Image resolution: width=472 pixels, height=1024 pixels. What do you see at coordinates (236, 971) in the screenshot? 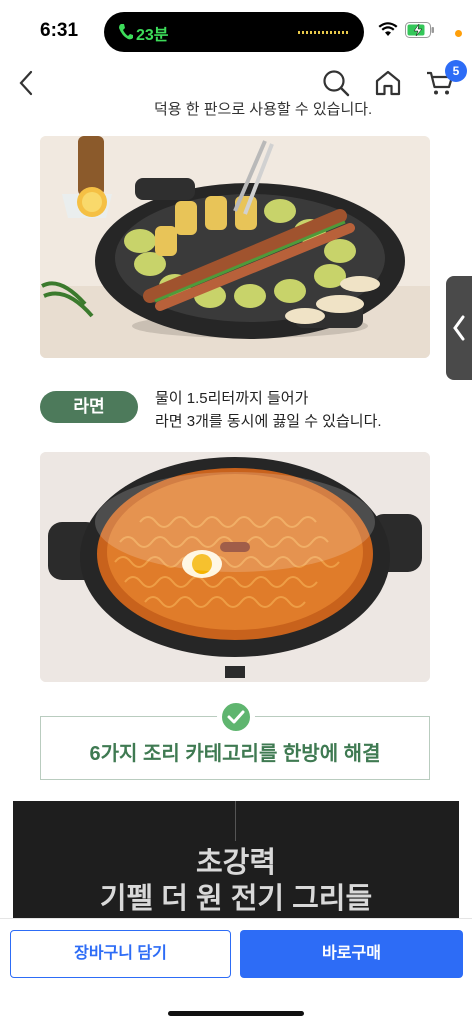
I see `purchase-bar: 장바구니 담기 바로구매` at bounding box center [236, 971].